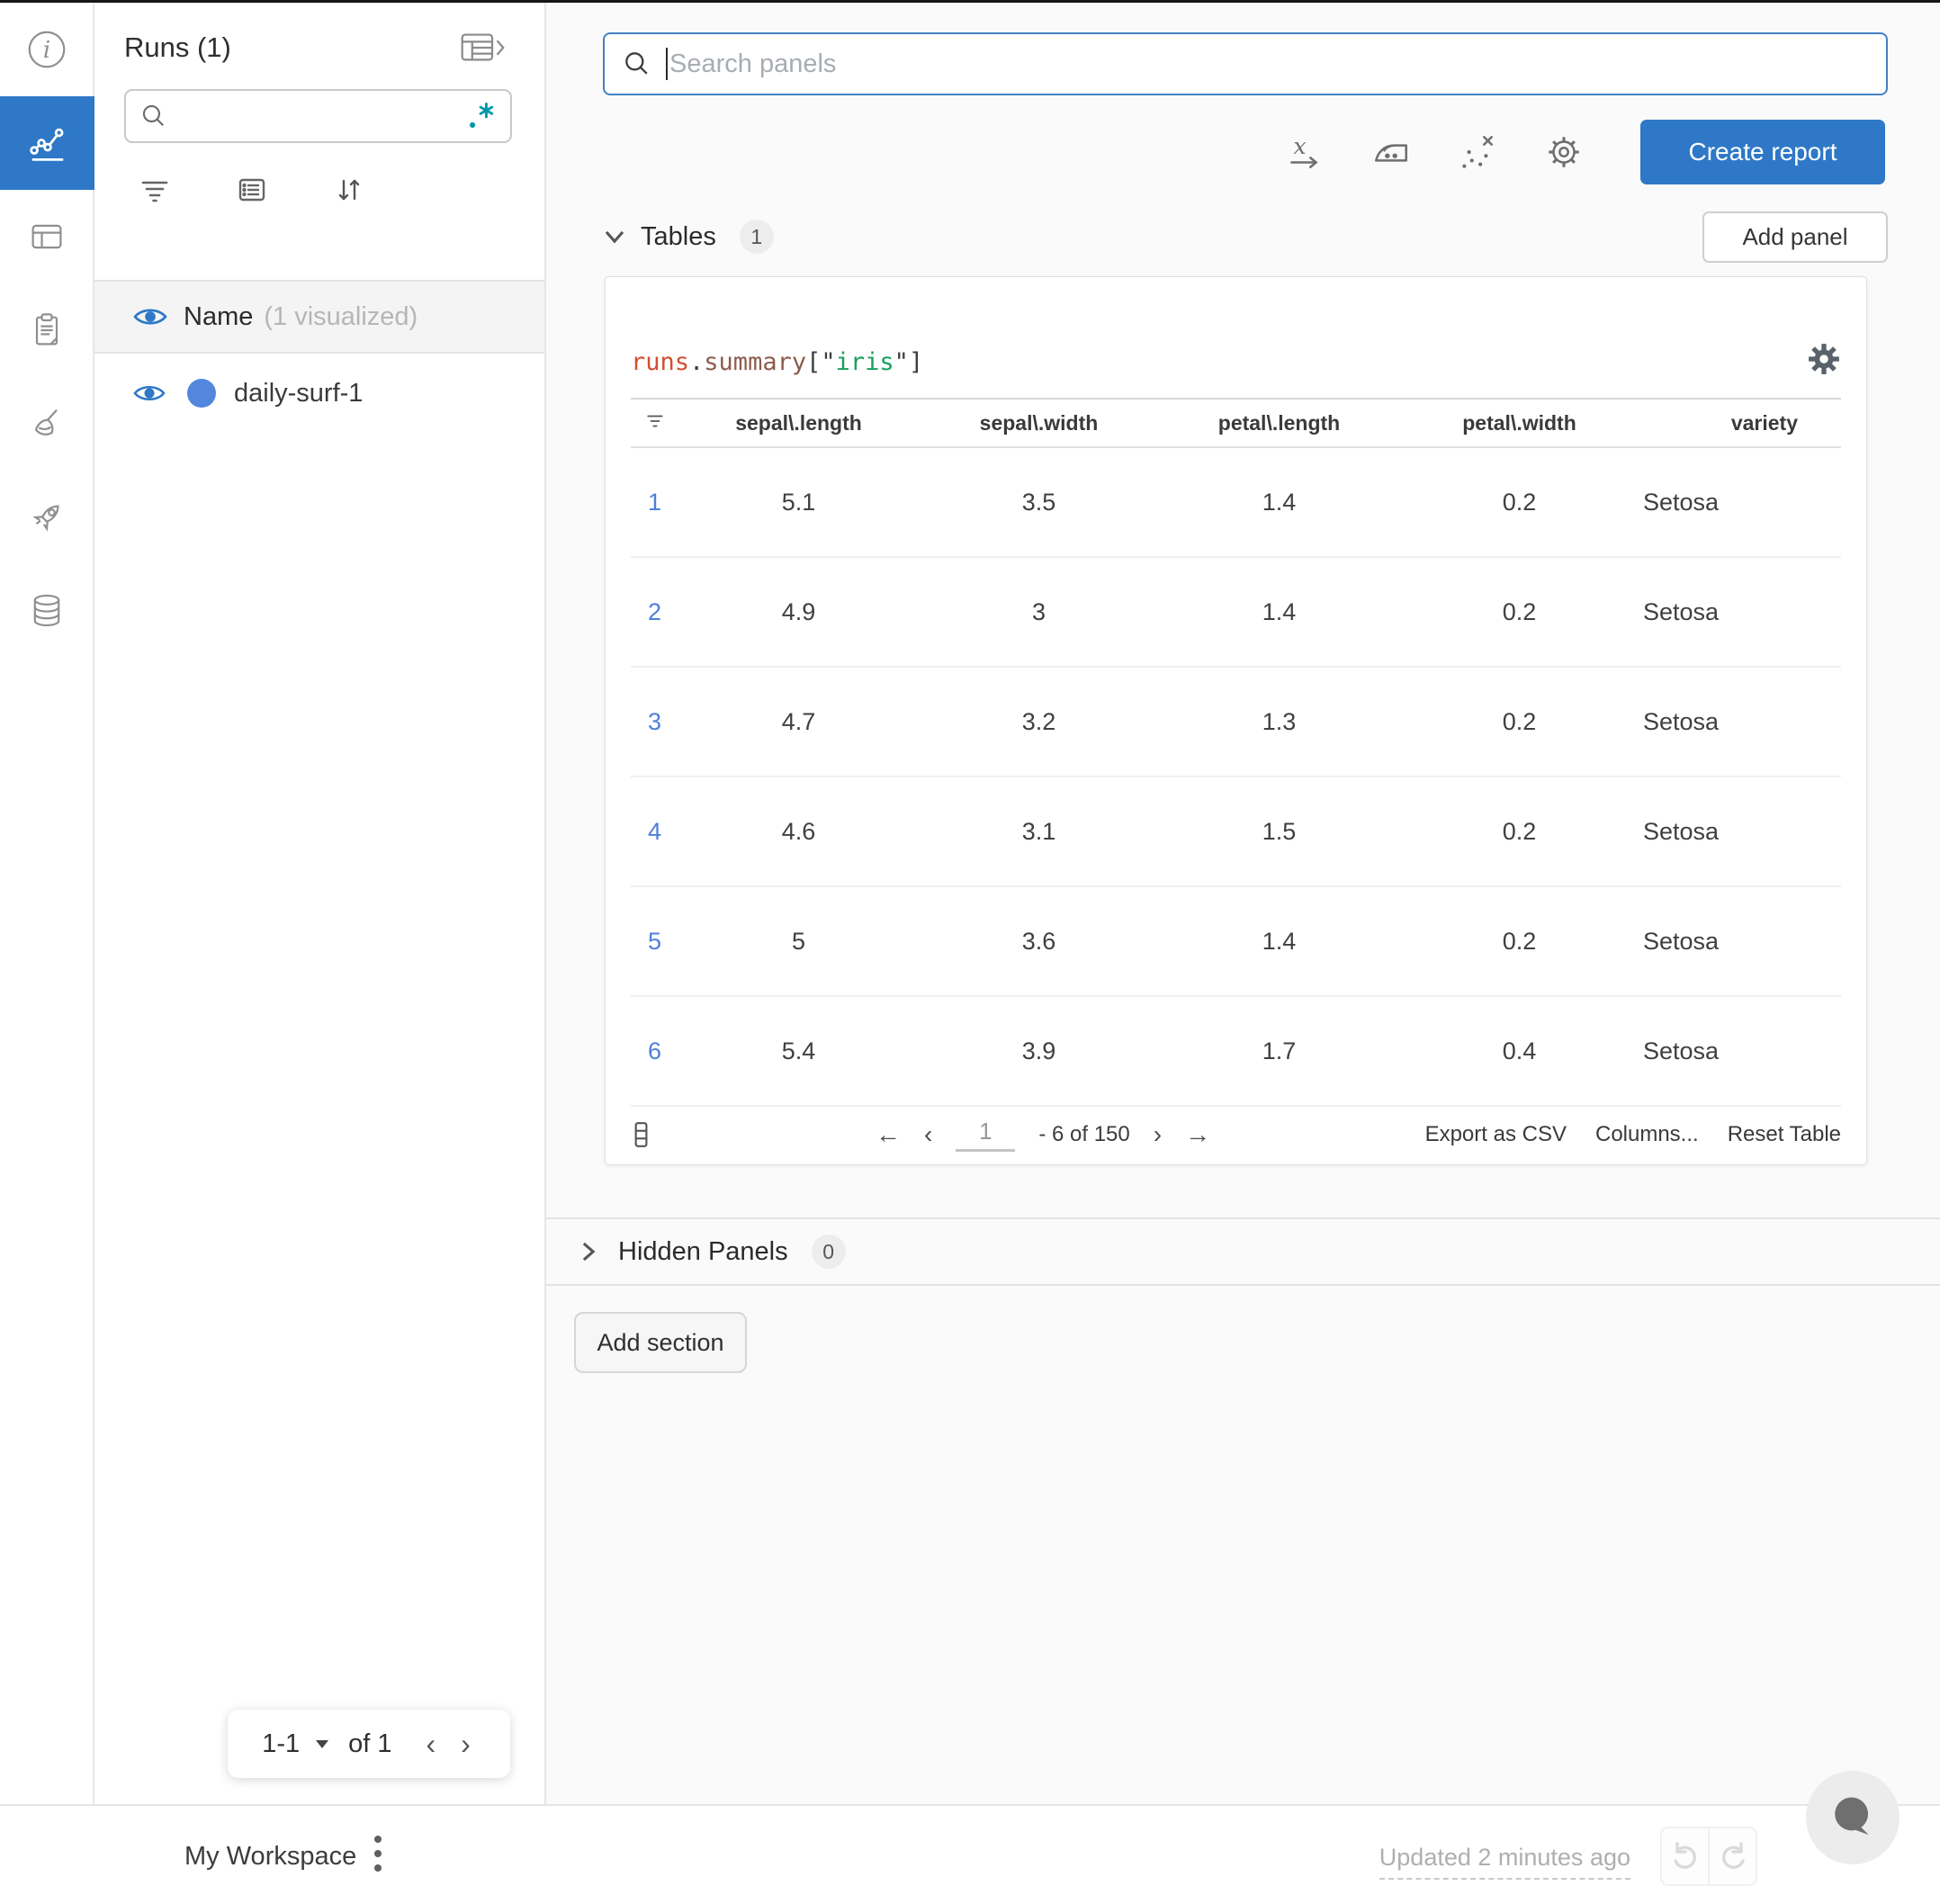 Image resolution: width=1940 pixels, height=1904 pixels. Describe the element at coordinates (252, 190) in the screenshot. I see `group-runs-button` at that location.